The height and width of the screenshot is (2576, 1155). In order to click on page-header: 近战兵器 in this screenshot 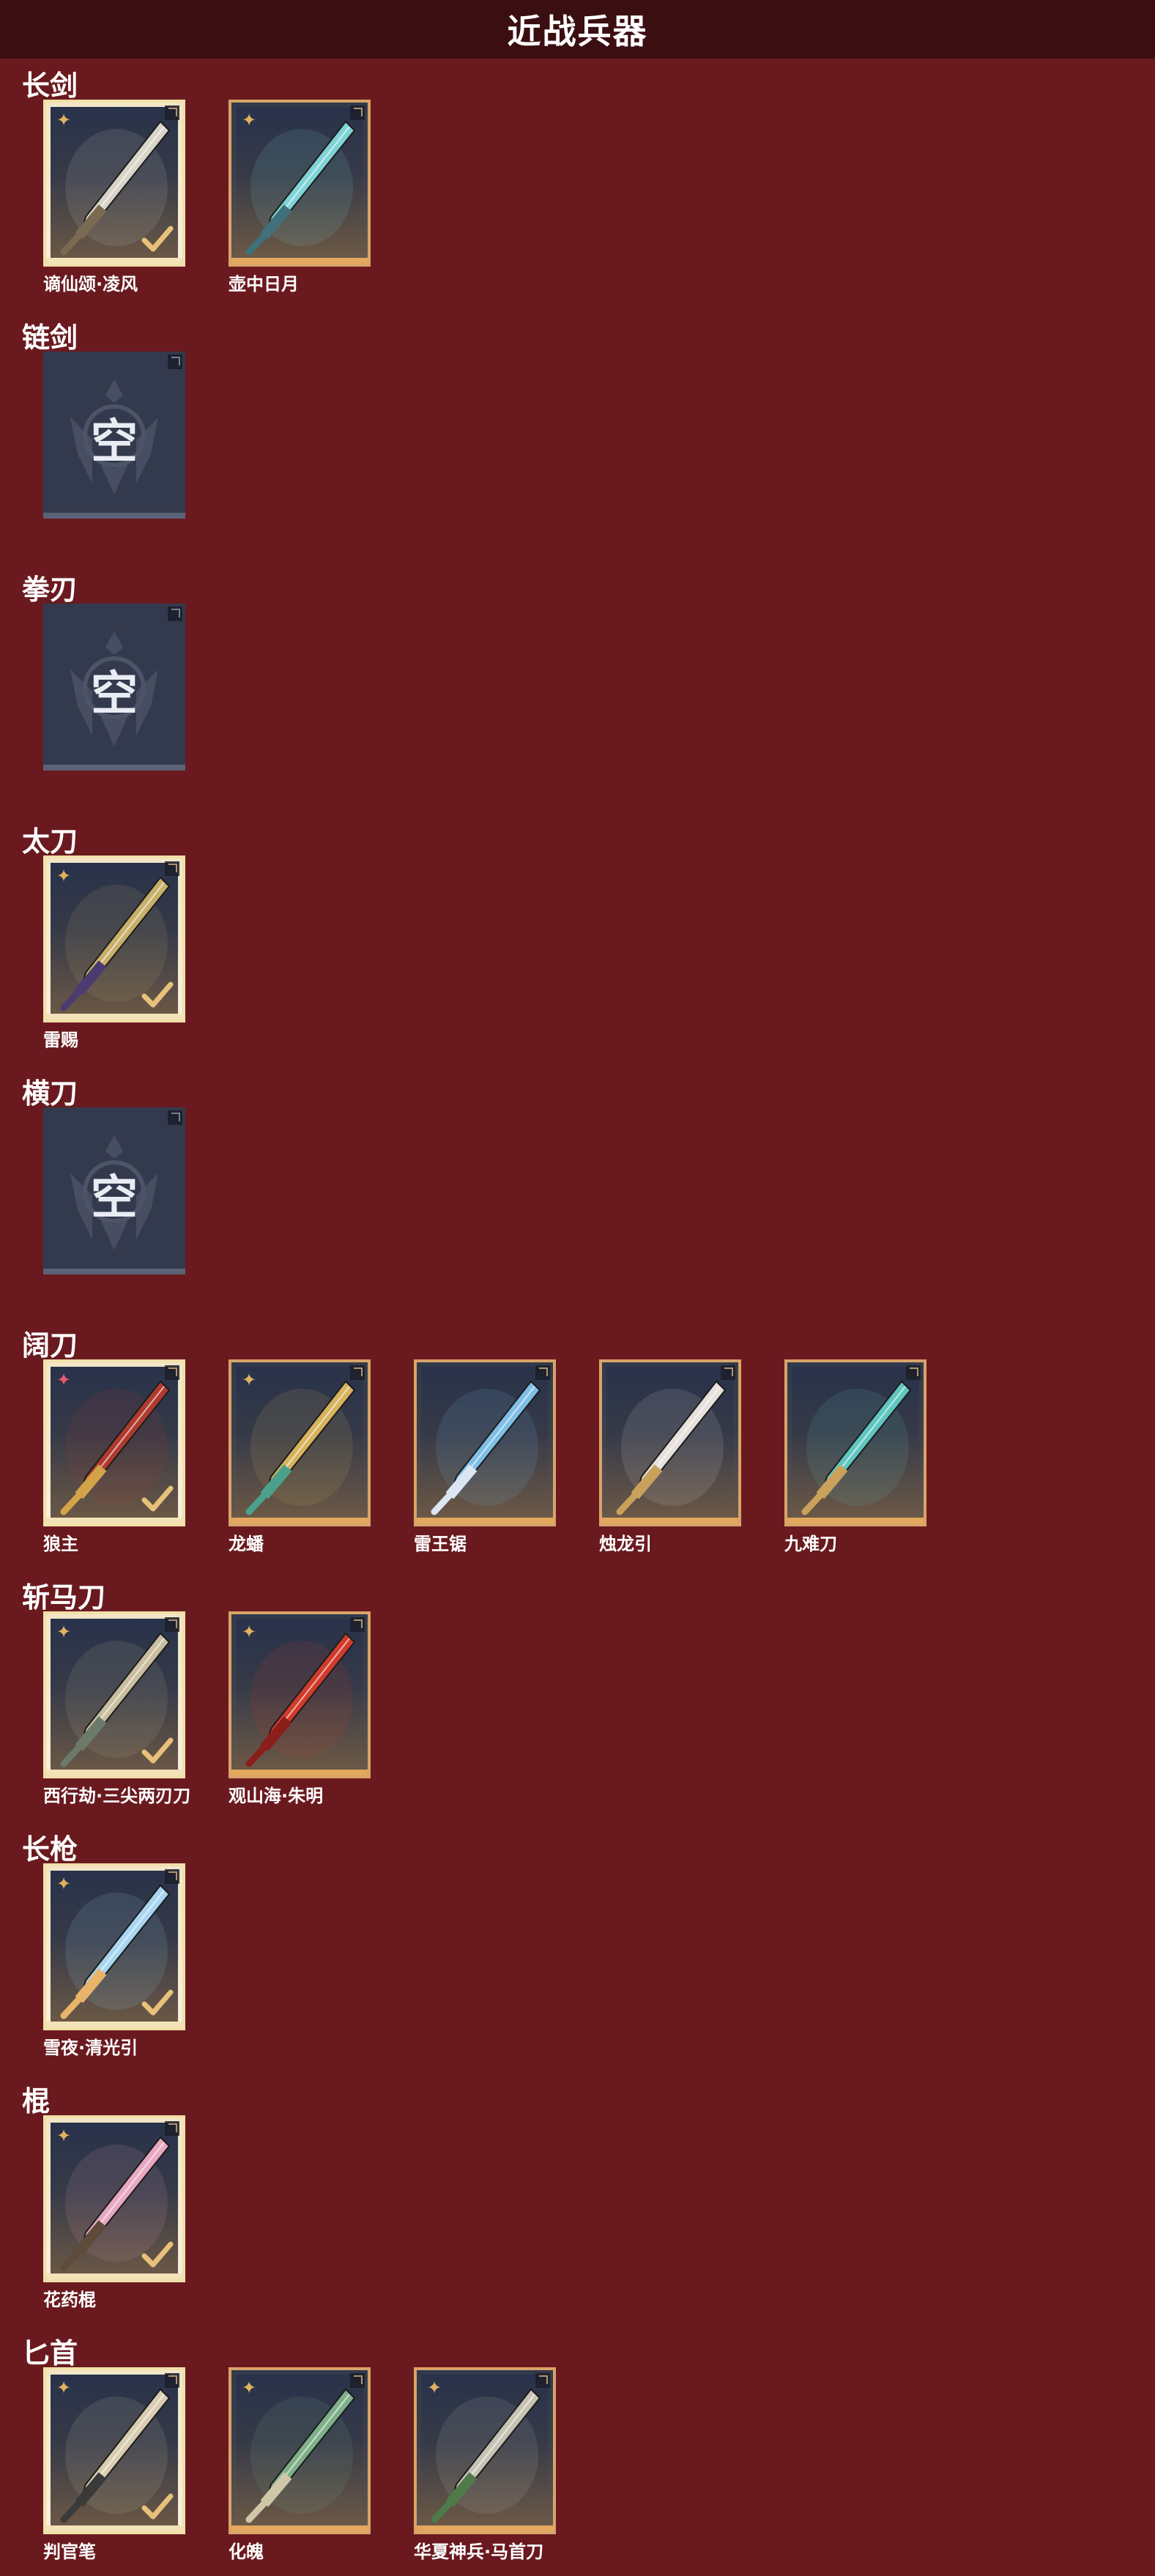, I will do `click(577, 29)`.